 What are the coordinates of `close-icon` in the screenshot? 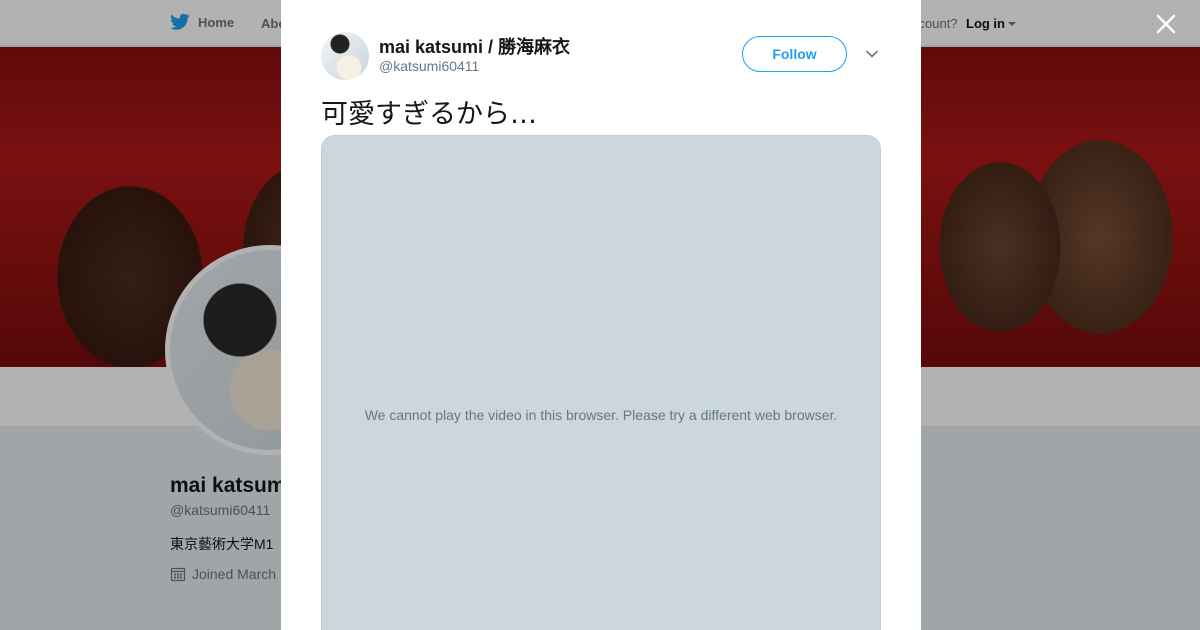 It's located at (1166, 24).